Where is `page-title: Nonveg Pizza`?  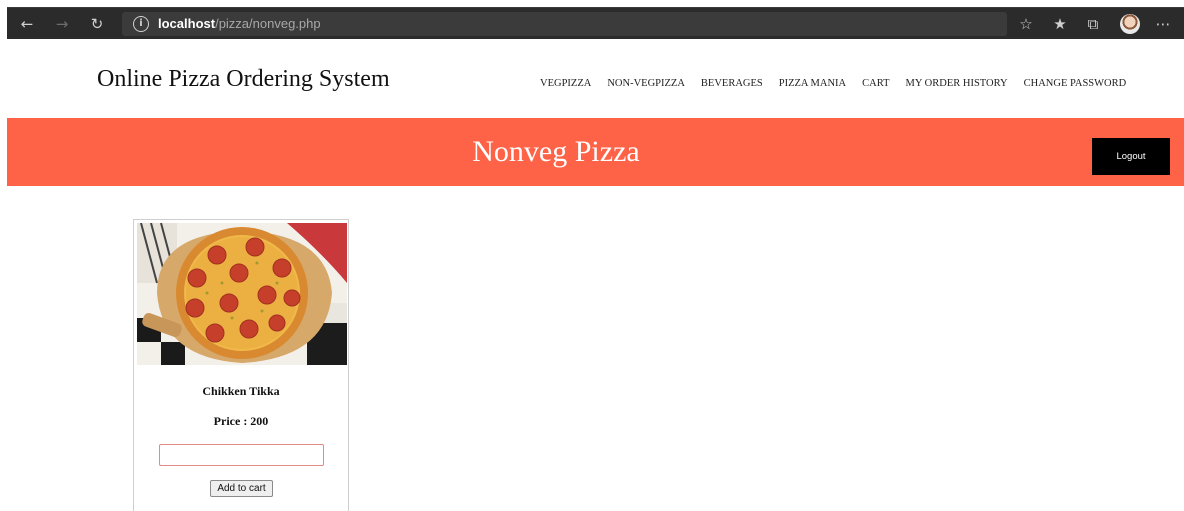
page-title: Nonveg Pizza is located at coordinates (556, 151).